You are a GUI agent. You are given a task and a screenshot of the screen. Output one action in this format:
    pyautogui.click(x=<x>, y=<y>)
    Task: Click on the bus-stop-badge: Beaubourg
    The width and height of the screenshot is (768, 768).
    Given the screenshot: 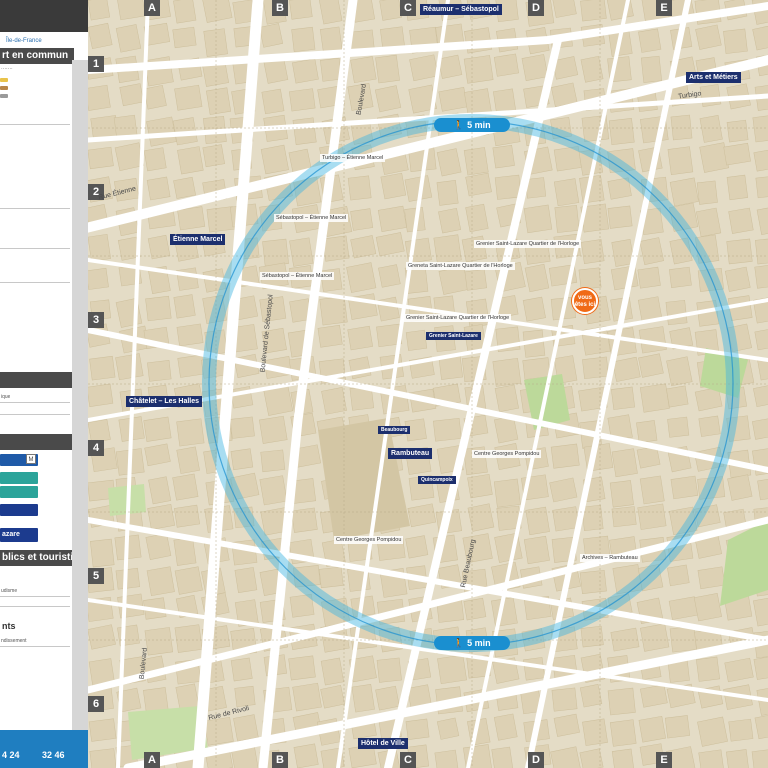 What is the action you would take?
    pyautogui.click(x=394, y=430)
    